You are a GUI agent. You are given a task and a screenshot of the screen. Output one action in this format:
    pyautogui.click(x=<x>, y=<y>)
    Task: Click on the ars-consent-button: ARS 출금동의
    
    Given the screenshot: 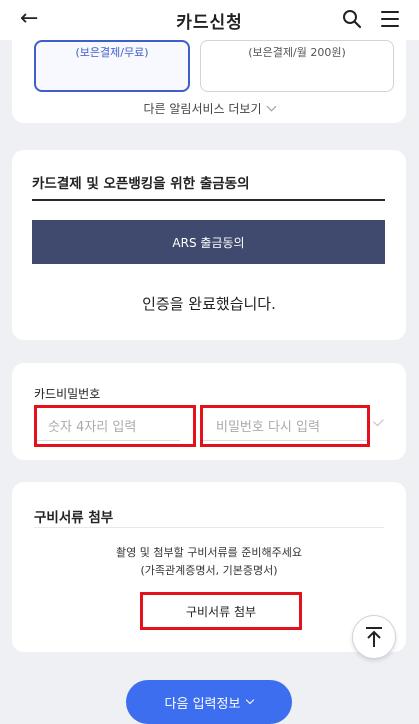 What is the action you would take?
    pyautogui.click(x=208, y=242)
    